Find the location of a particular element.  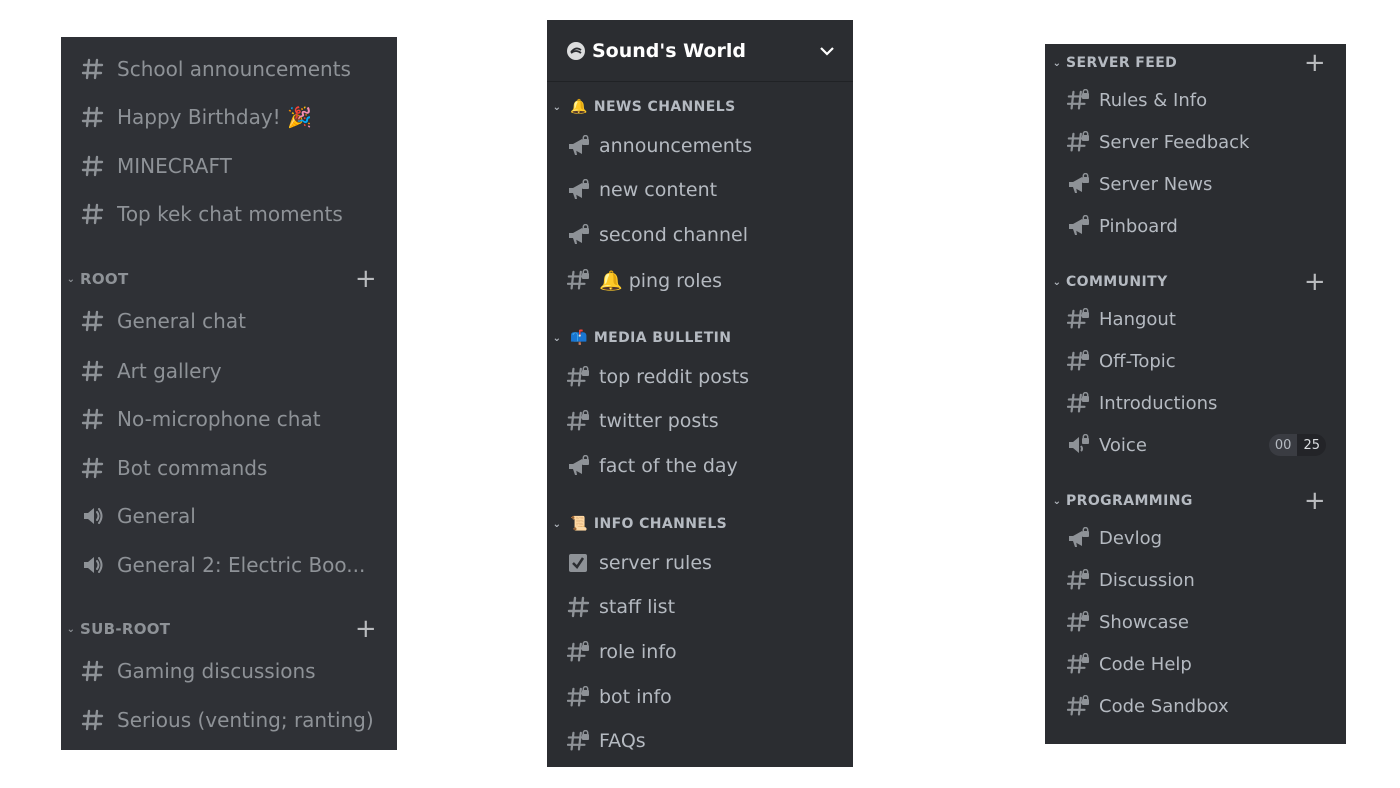

channel-item: Gaming discussions is located at coordinates (229, 671).